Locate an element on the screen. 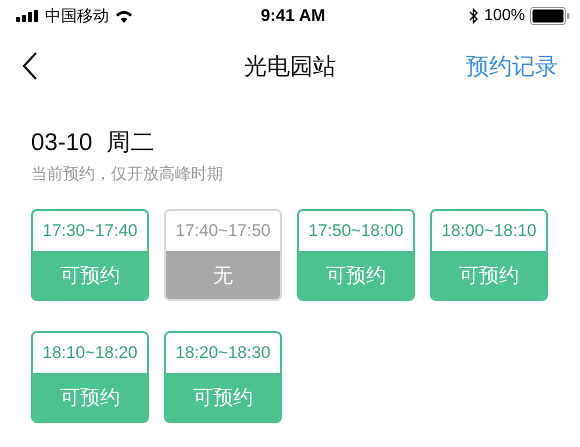 The width and height of the screenshot is (580, 447). time-slot-card: 17:30~17:40 可预约 is located at coordinates (90, 255).